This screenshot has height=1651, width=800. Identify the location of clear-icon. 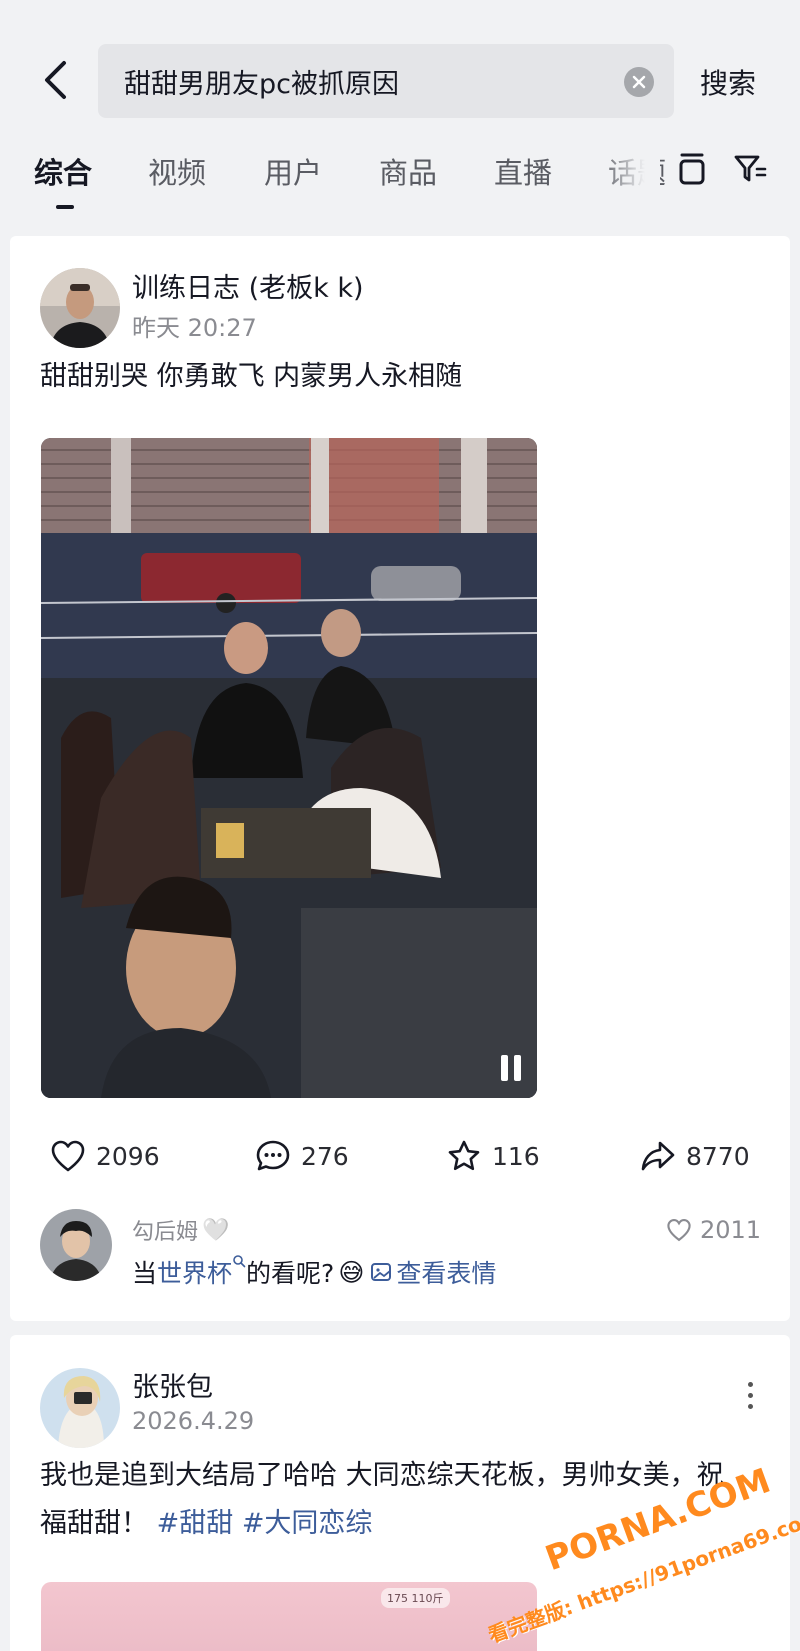
(639, 82).